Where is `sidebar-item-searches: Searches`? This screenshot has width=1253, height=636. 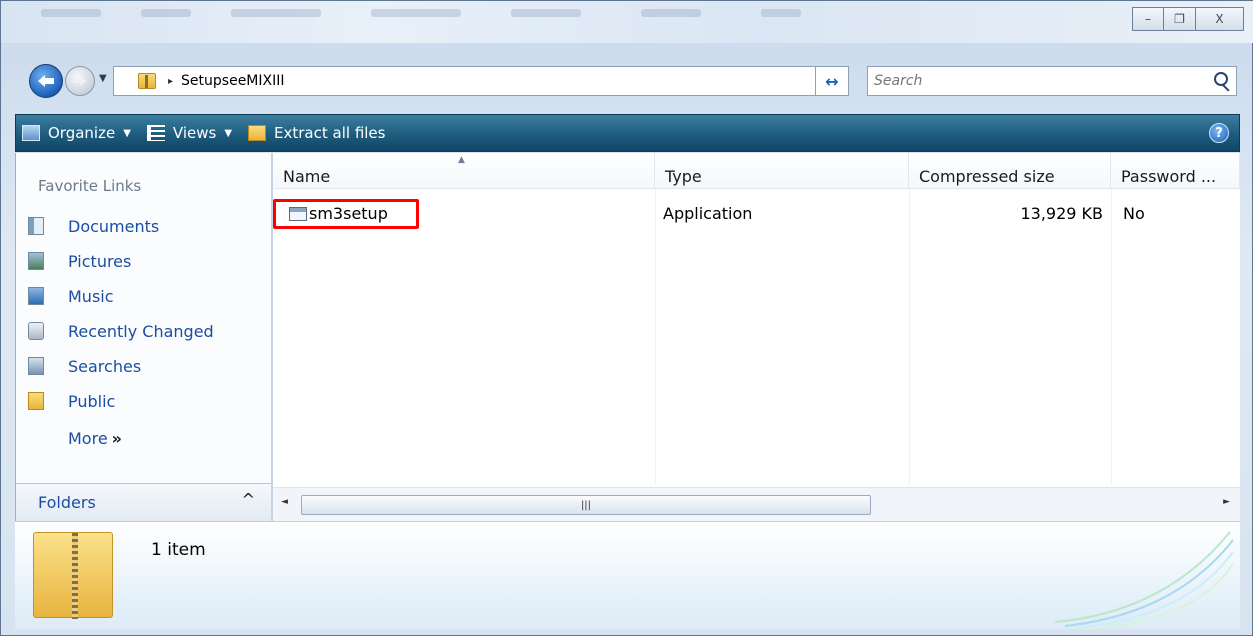 sidebar-item-searches: Searches is located at coordinates (84, 366).